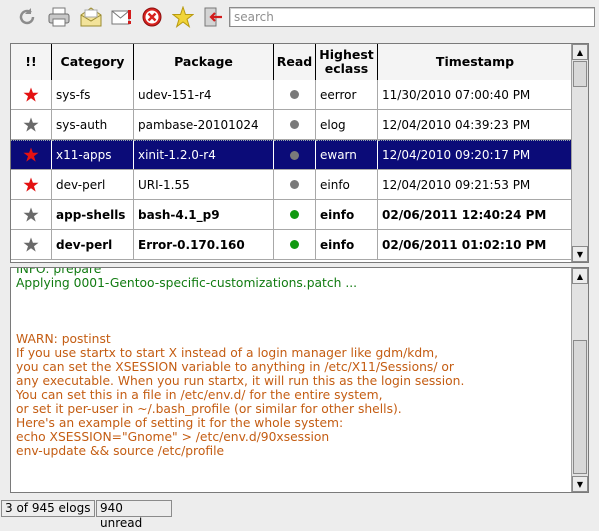 The height and width of the screenshot is (531, 599). I want to click on package-cell: URI-1.55, so click(204, 184).